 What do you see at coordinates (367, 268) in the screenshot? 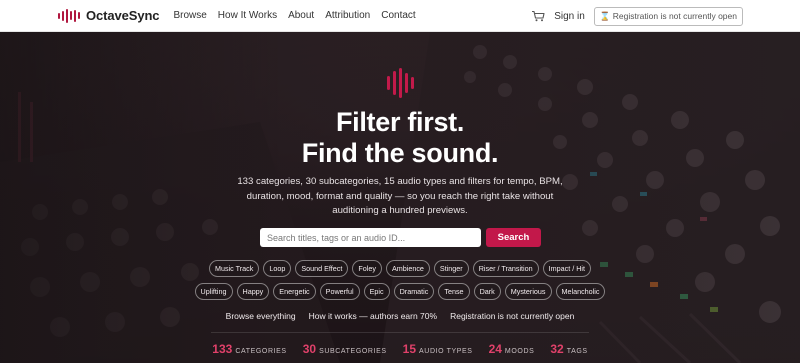
I see `chip-foley: Foley` at bounding box center [367, 268].